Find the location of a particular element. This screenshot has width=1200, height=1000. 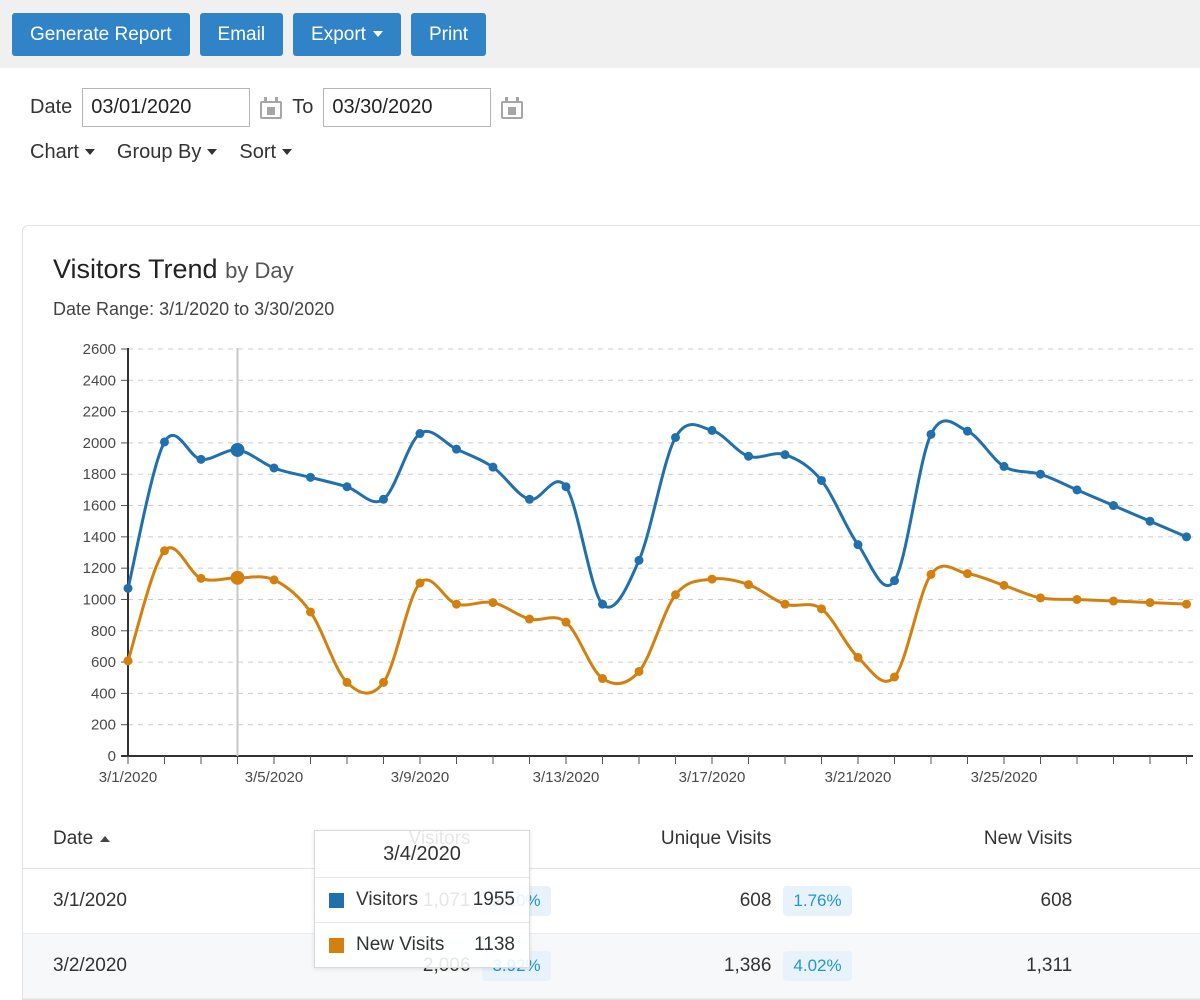

column-header-unique-pct is located at coordinates (847, 841).